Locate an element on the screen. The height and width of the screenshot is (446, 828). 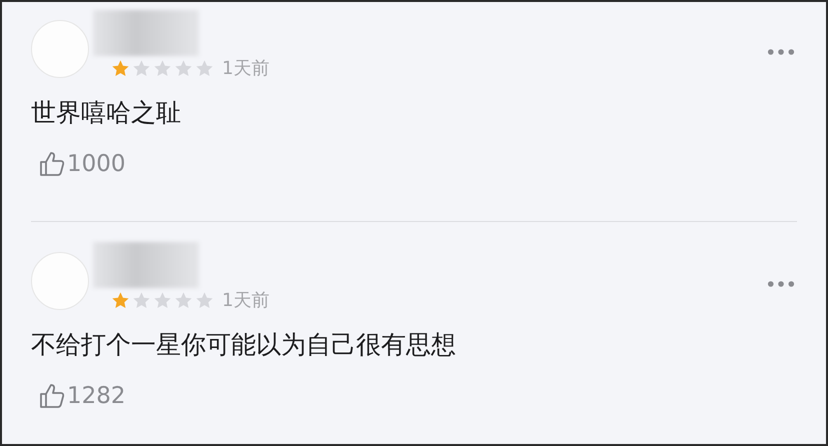
like-count: 1282 is located at coordinates (96, 396).